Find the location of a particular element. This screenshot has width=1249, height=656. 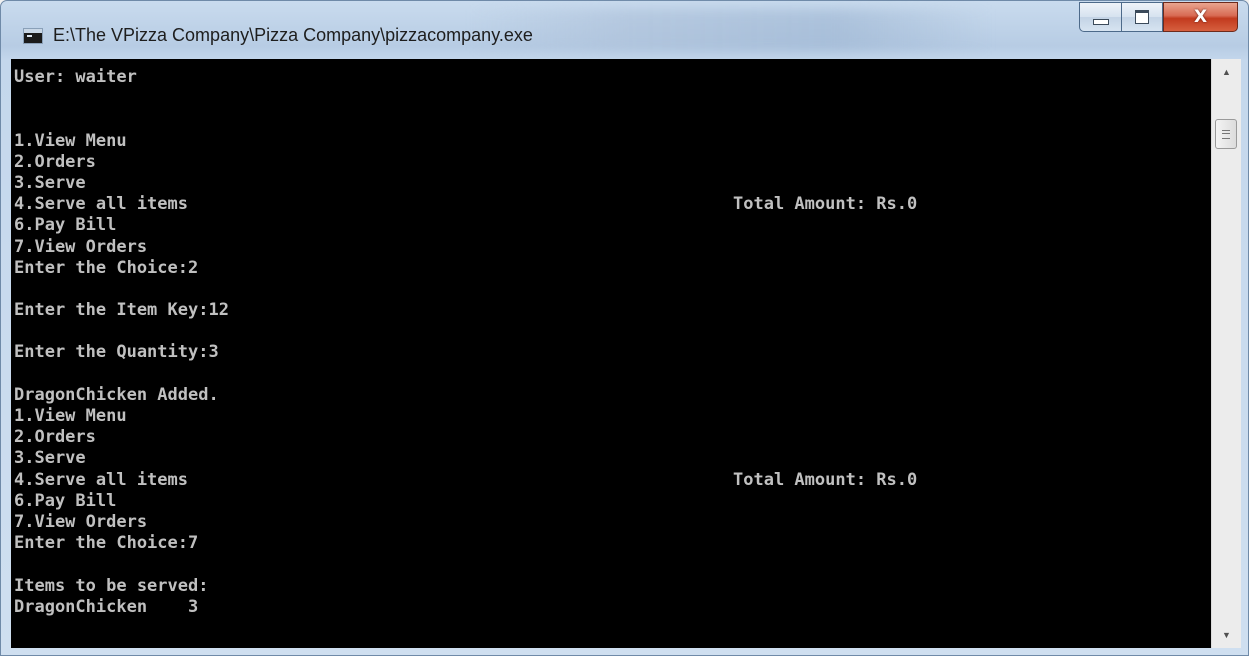

close-button: X is located at coordinates (1200, 17).